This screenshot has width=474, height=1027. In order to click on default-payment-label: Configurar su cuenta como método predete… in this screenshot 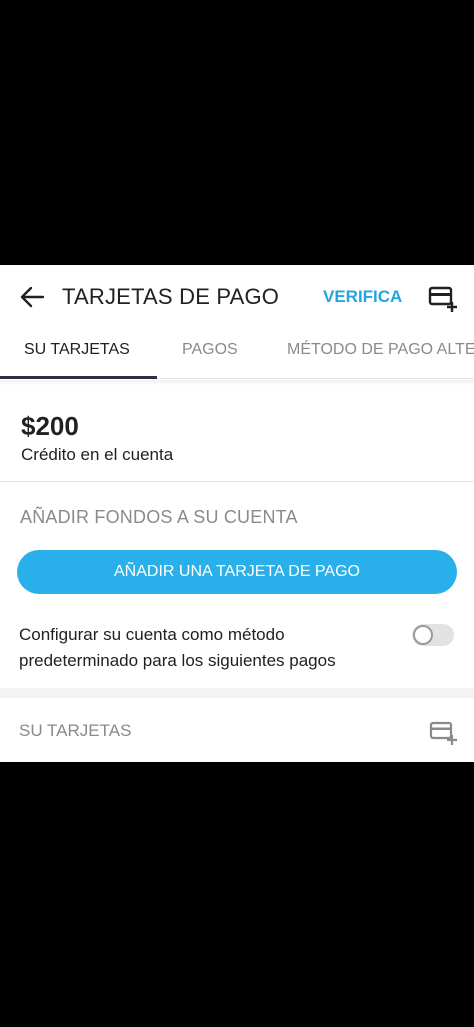, I will do `click(177, 647)`.